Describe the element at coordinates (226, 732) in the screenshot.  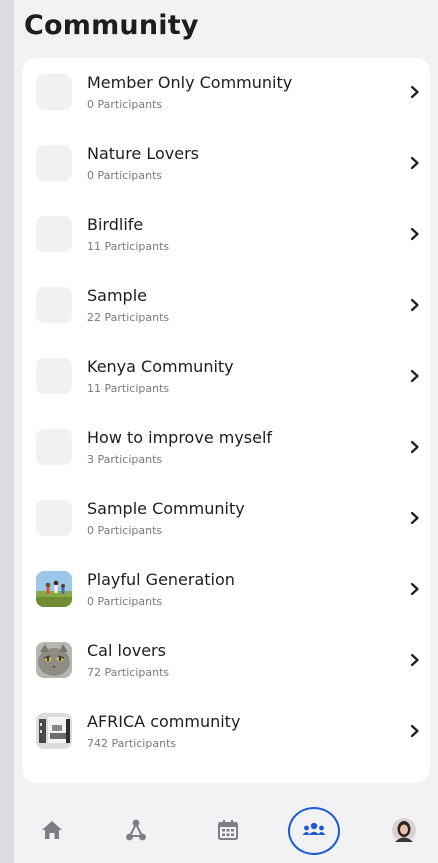
I see `community-row: AFRICA community 742 Participants` at that location.